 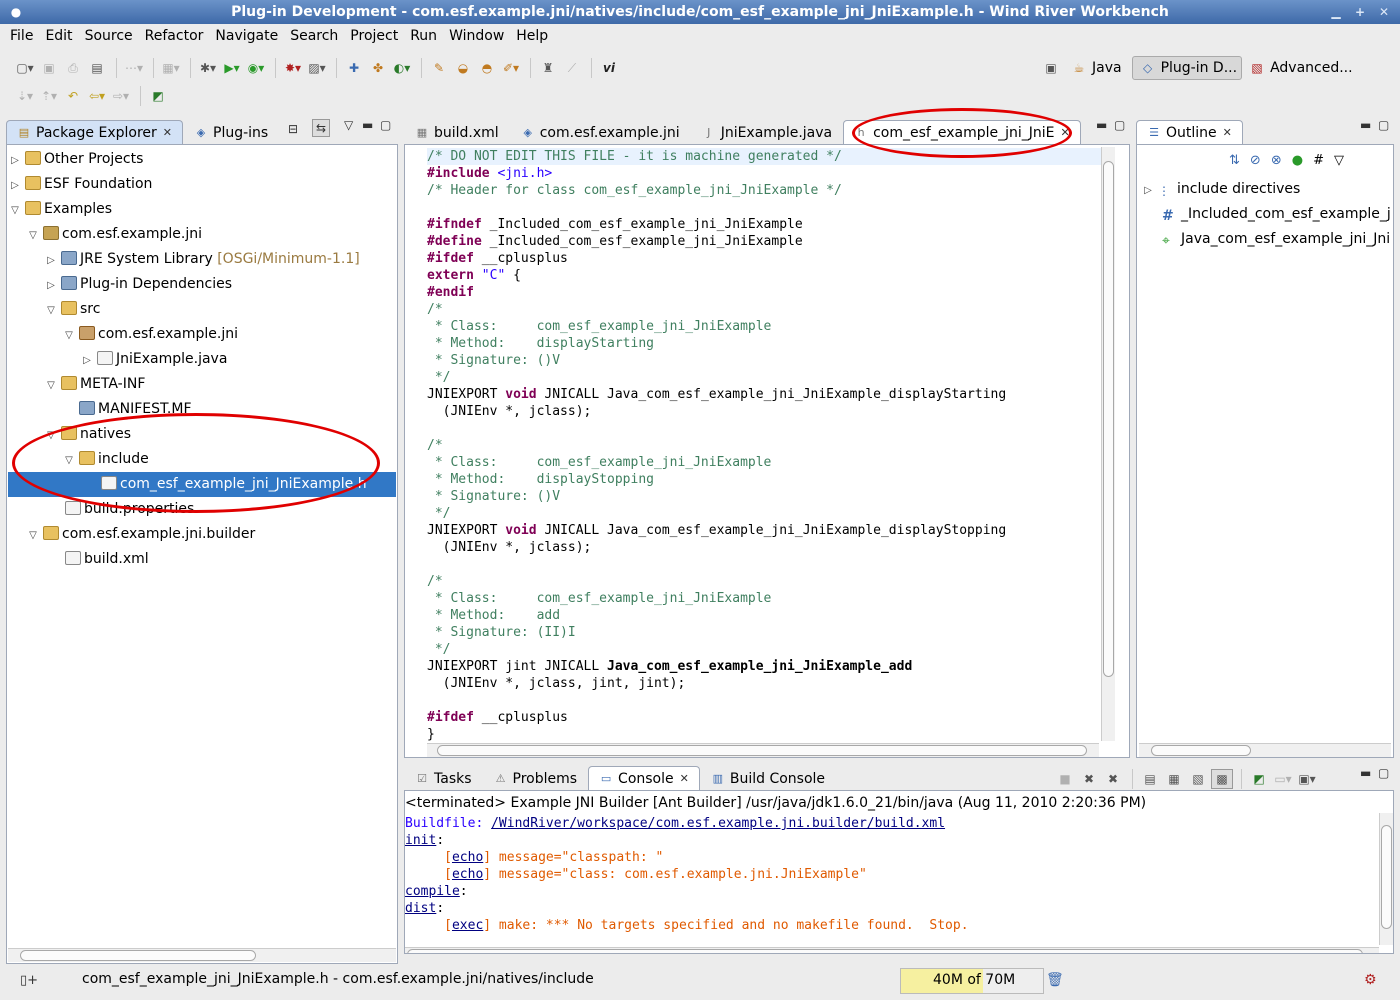 I want to click on menu-source: Source, so click(x=109, y=36).